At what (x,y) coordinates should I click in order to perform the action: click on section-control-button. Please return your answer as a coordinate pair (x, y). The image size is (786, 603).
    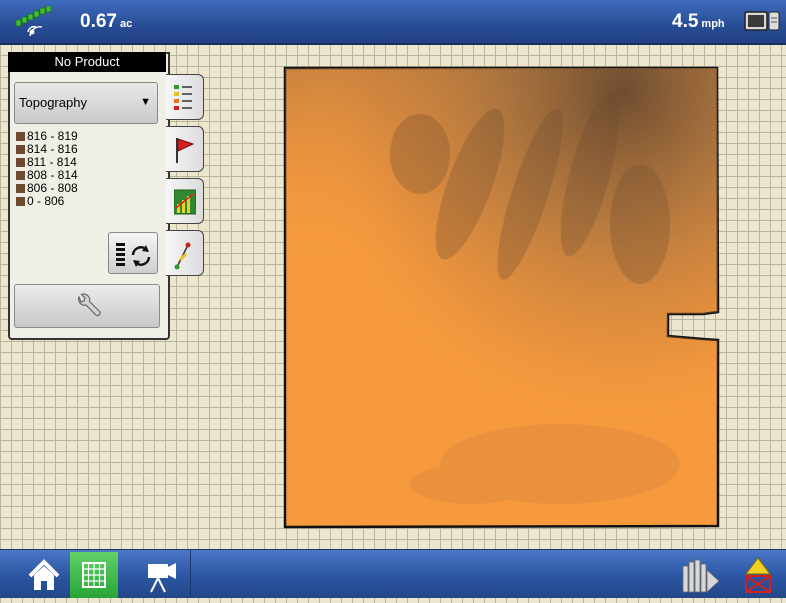
    Looking at the image, I should click on (700, 575).